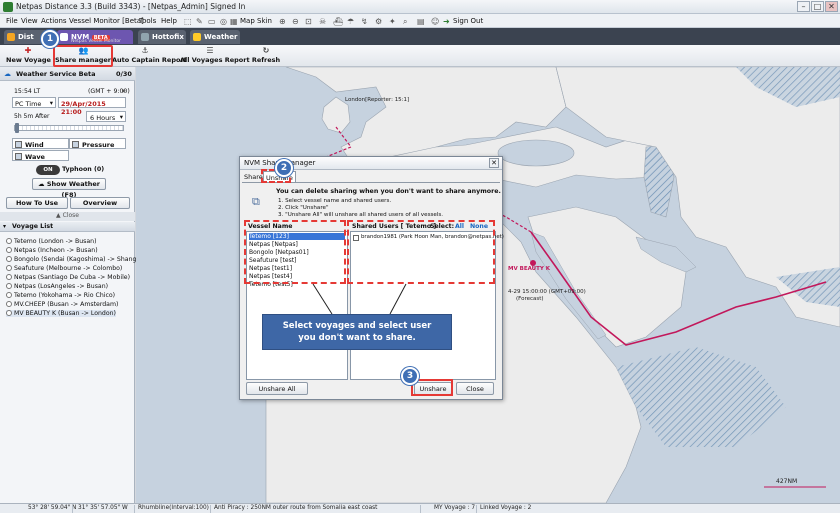 The width and height of the screenshot is (840, 513). I want to click on dialog-close-icon: ✕, so click(494, 163).